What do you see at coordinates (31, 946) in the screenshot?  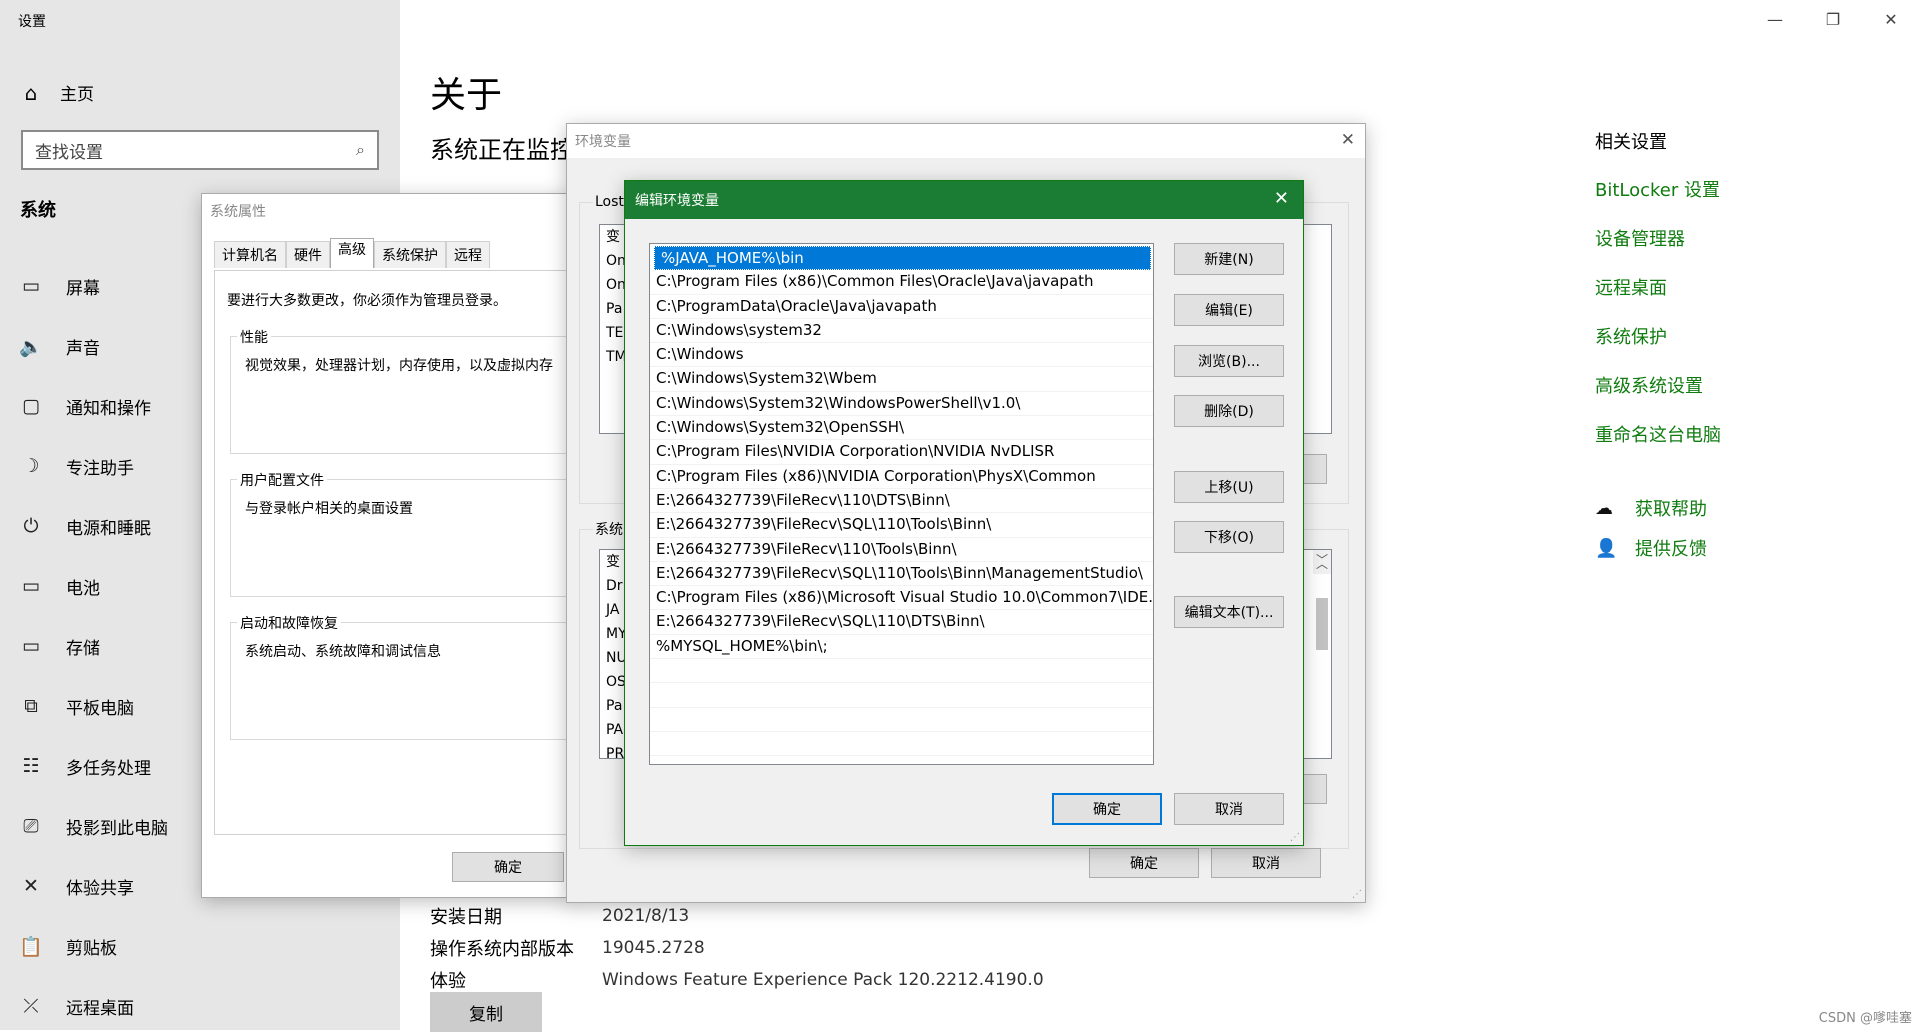 I see `clipboard-icon: 📋` at bounding box center [31, 946].